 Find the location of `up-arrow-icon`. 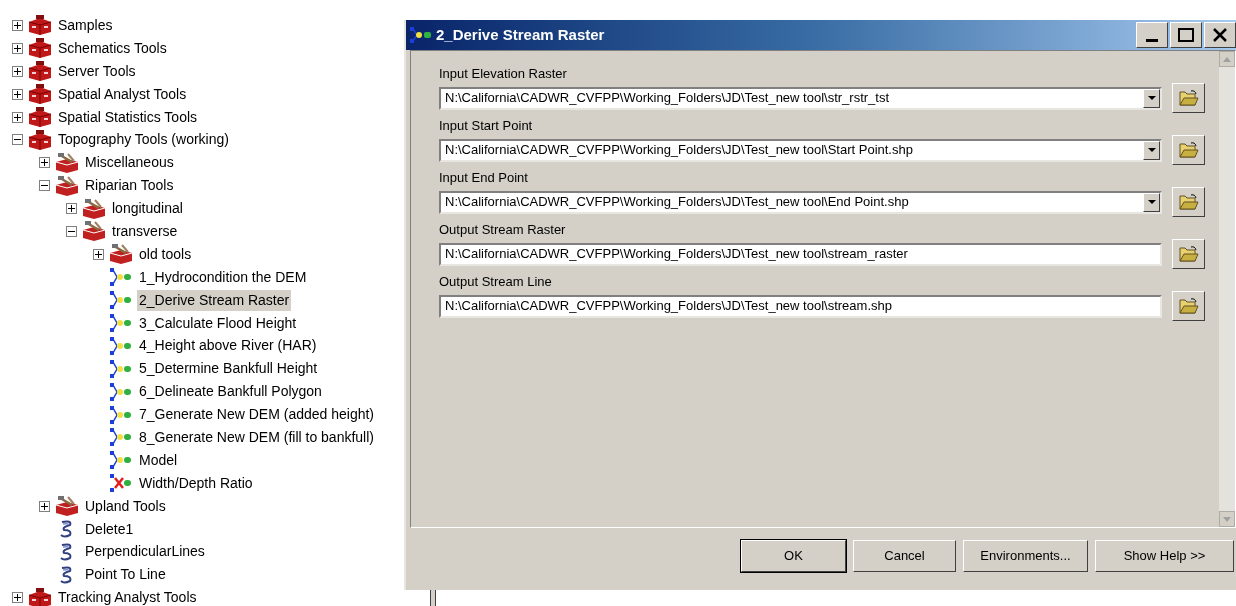

up-arrow-icon is located at coordinates (1227, 59).